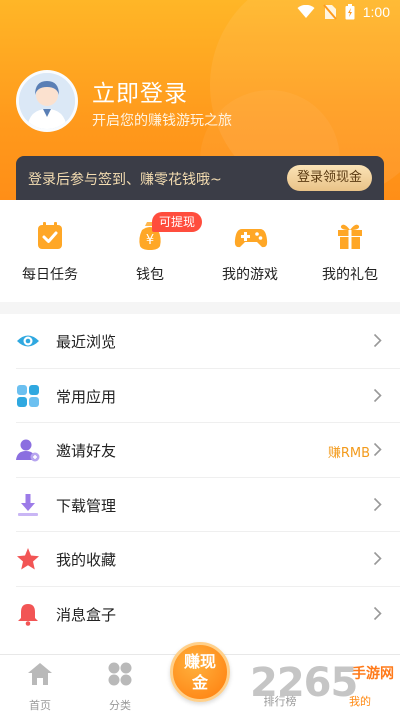  I want to click on apps-icon, so click(28, 395).